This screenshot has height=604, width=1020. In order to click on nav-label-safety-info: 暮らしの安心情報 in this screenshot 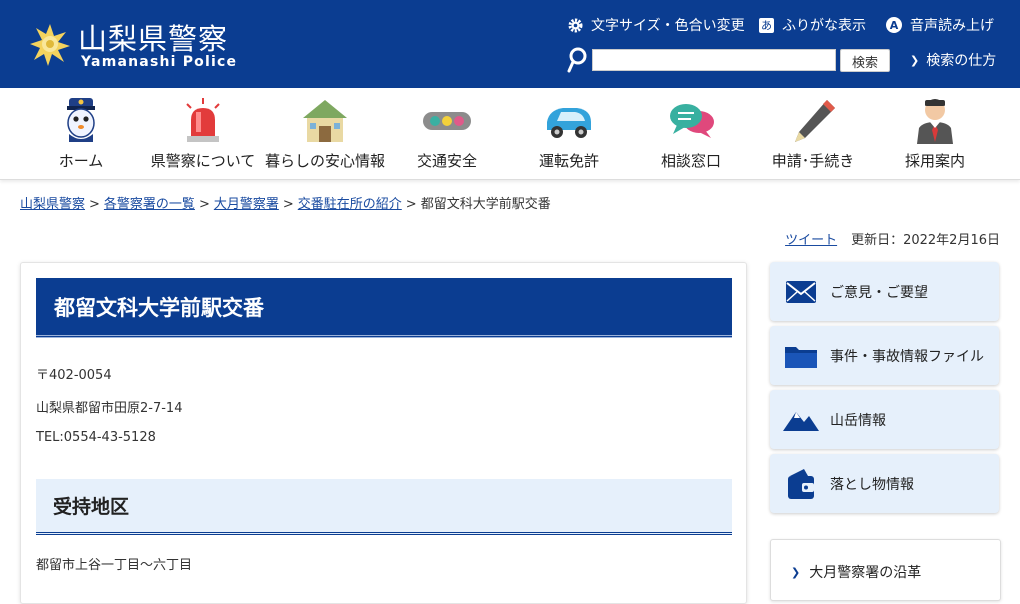, I will do `click(324, 161)`.